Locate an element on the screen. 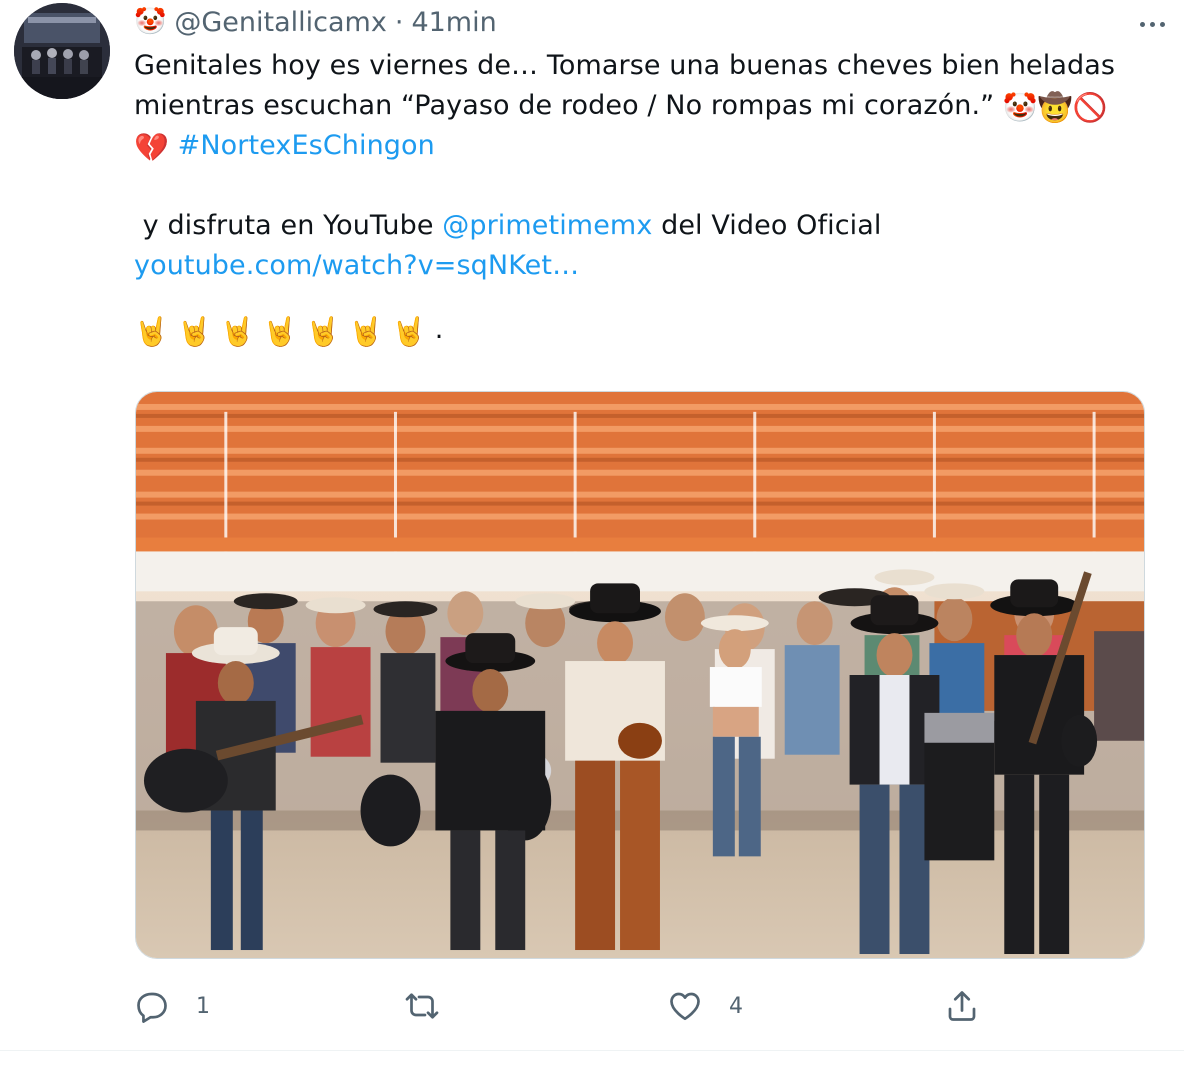 Image resolution: width=1184 pixels, height=1068 pixels. emoji-group: 🤡🤠🚫 is located at coordinates (1055, 107).